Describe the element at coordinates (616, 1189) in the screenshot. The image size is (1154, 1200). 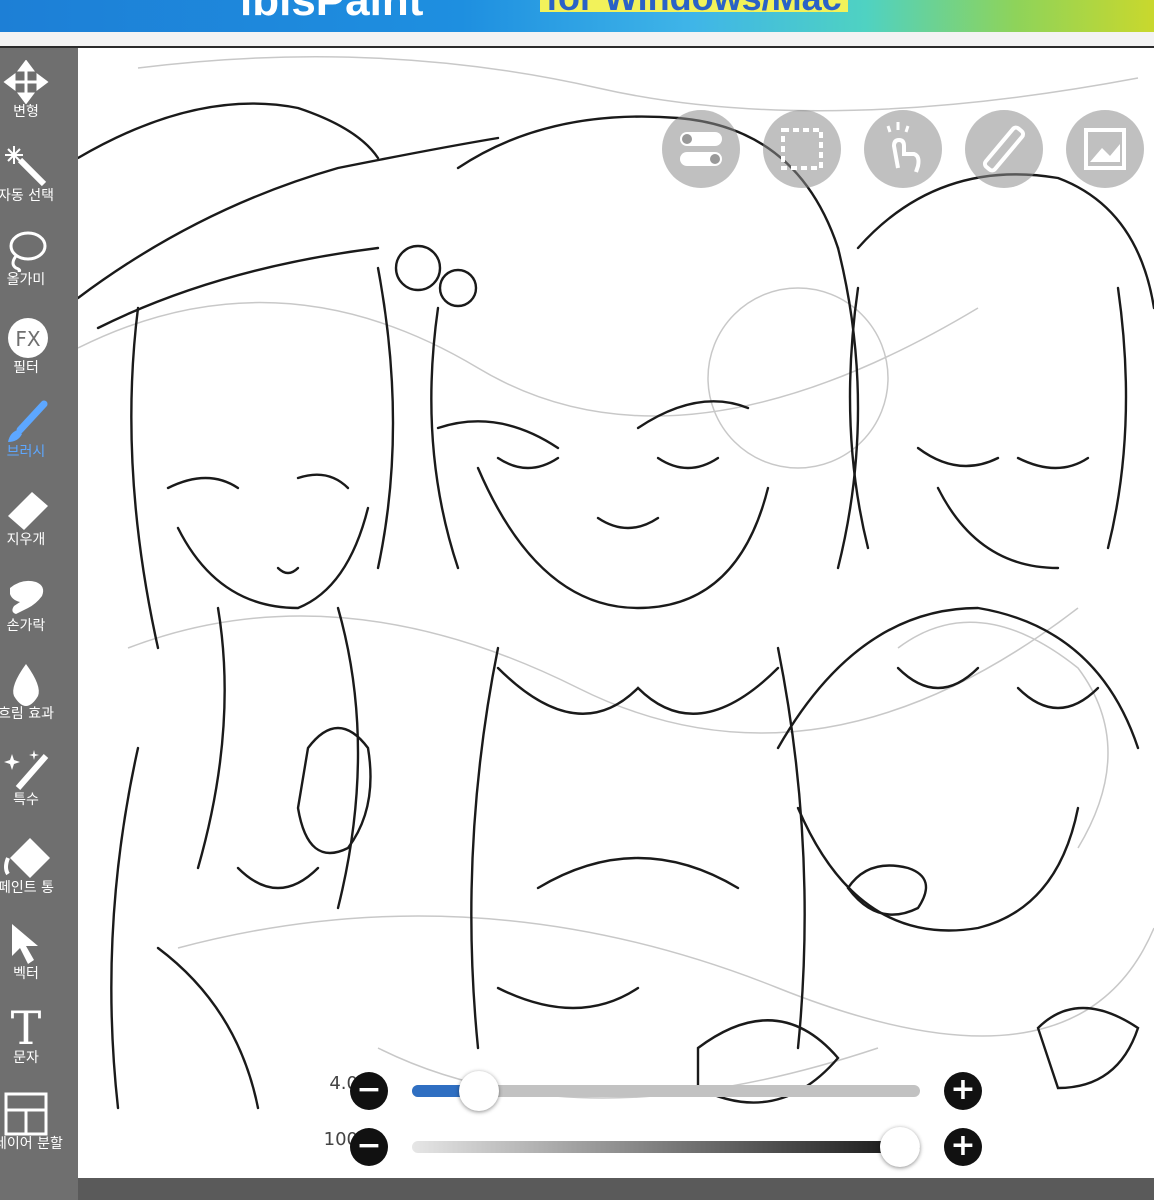
I see `bottom-toolbar` at that location.